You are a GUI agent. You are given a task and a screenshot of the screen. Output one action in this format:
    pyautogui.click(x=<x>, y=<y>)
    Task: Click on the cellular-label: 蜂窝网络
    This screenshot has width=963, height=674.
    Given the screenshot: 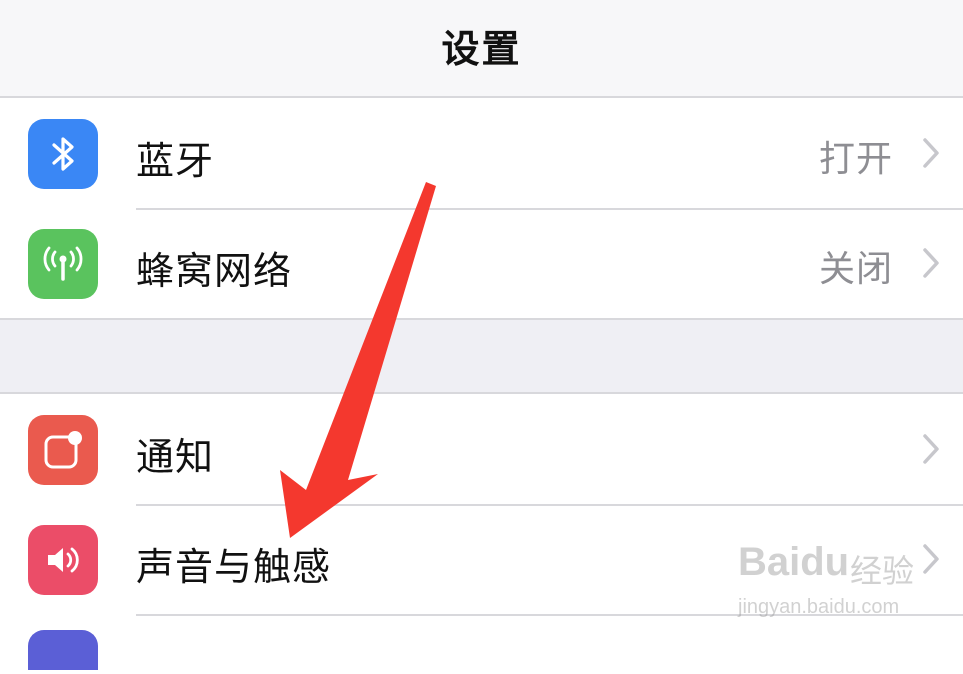 What is the action you would take?
    pyautogui.click(x=214, y=271)
    